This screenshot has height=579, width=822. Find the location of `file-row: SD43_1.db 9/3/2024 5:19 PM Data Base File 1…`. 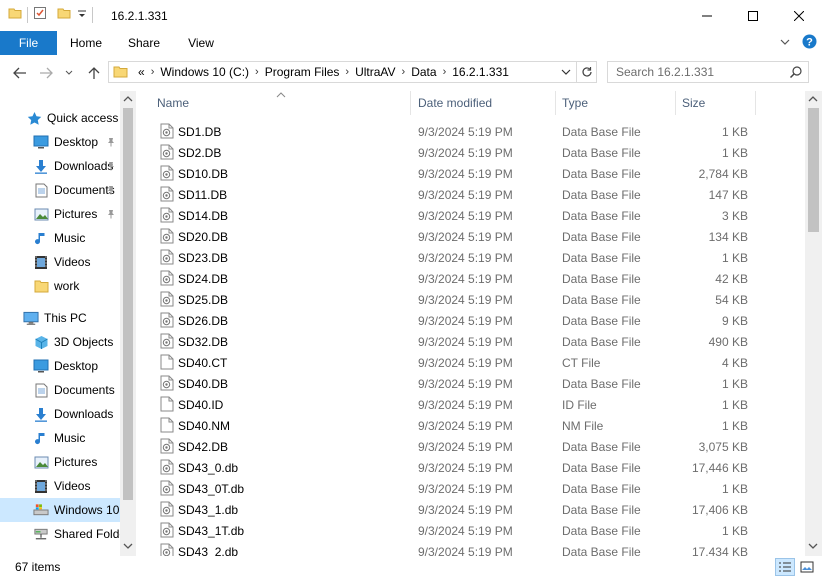

file-row: SD43_1.db 9/3/2024 5:19 PM Data Base File 1… is located at coordinates (453, 509).